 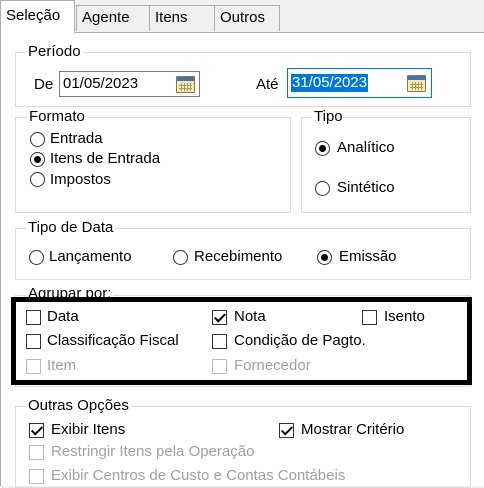 I want to click on radio-label: Emissão, so click(x=368, y=257).